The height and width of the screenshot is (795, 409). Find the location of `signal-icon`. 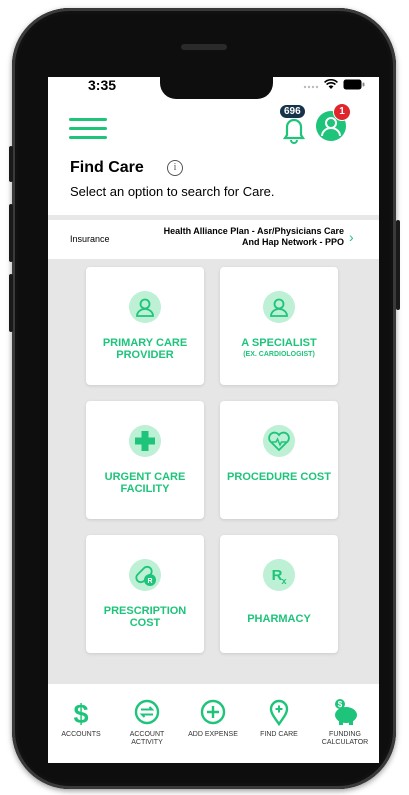

signal-icon is located at coordinates (311, 86).